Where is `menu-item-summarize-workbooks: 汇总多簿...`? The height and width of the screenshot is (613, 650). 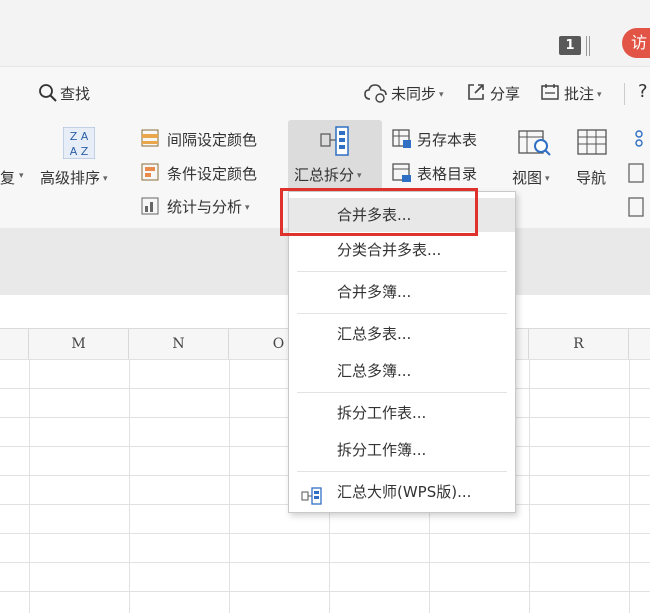 menu-item-summarize-workbooks: 汇总多簿... is located at coordinates (402, 371).